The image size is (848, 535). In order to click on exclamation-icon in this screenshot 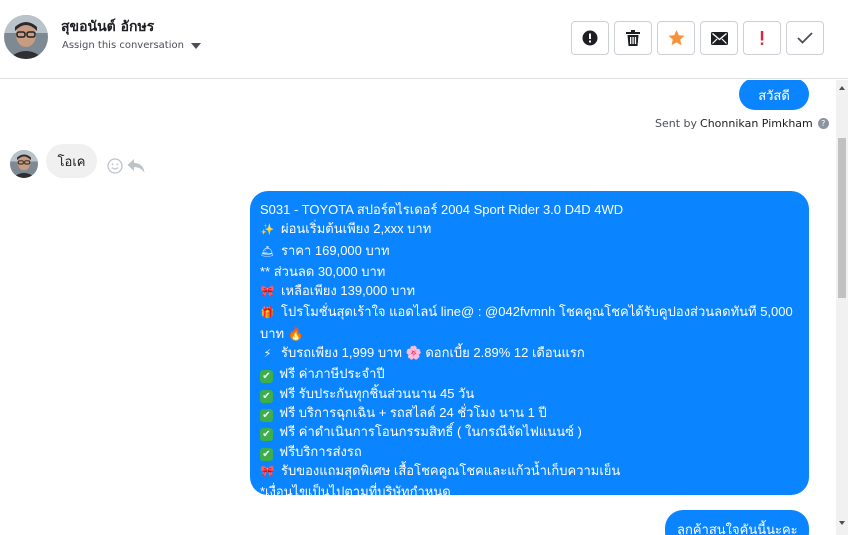, I will do `click(762, 38)`.